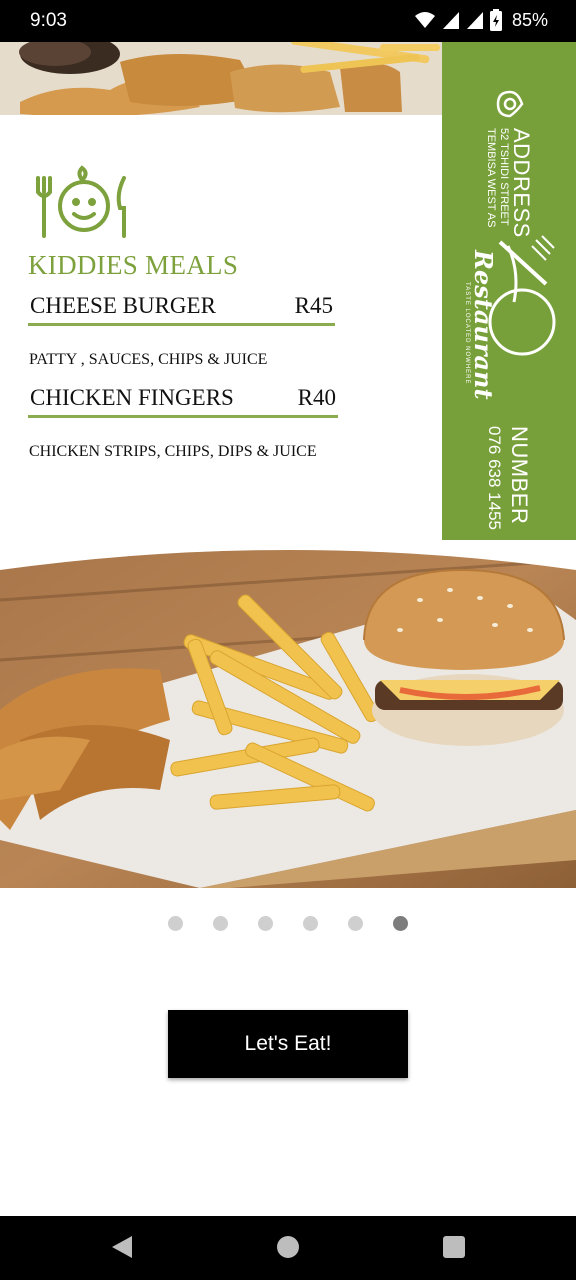 This screenshot has height=1280, width=576. What do you see at coordinates (467, 333) in the screenshot?
I see `logo-tagline: TASTE LOCATED NOWHERE` at bounding box center [467, 333].